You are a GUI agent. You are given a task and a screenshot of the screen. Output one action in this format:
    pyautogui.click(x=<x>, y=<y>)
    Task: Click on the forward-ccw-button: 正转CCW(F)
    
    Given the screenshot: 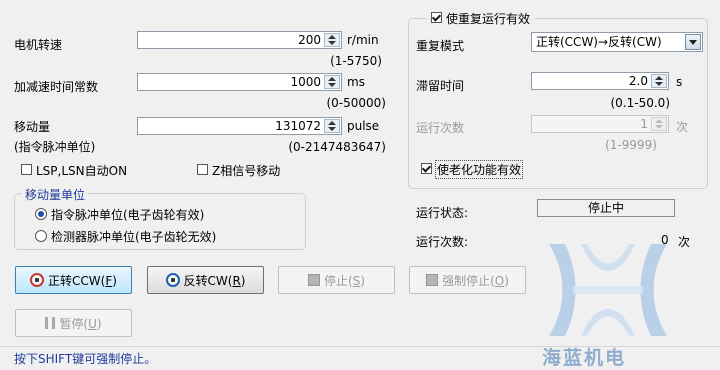 What is the action you would take?
    pyautogui.click(x=73, y=280)
    